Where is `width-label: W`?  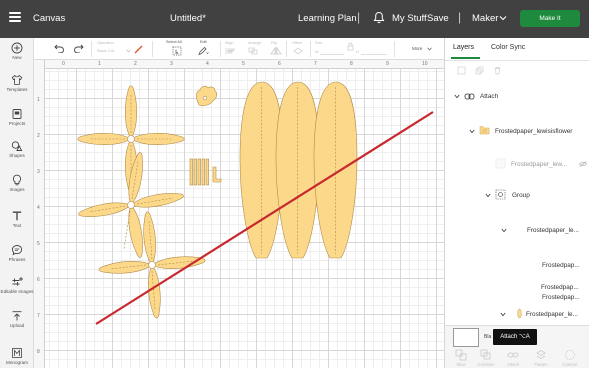 width-label: W is located at coordinates (317, 51).